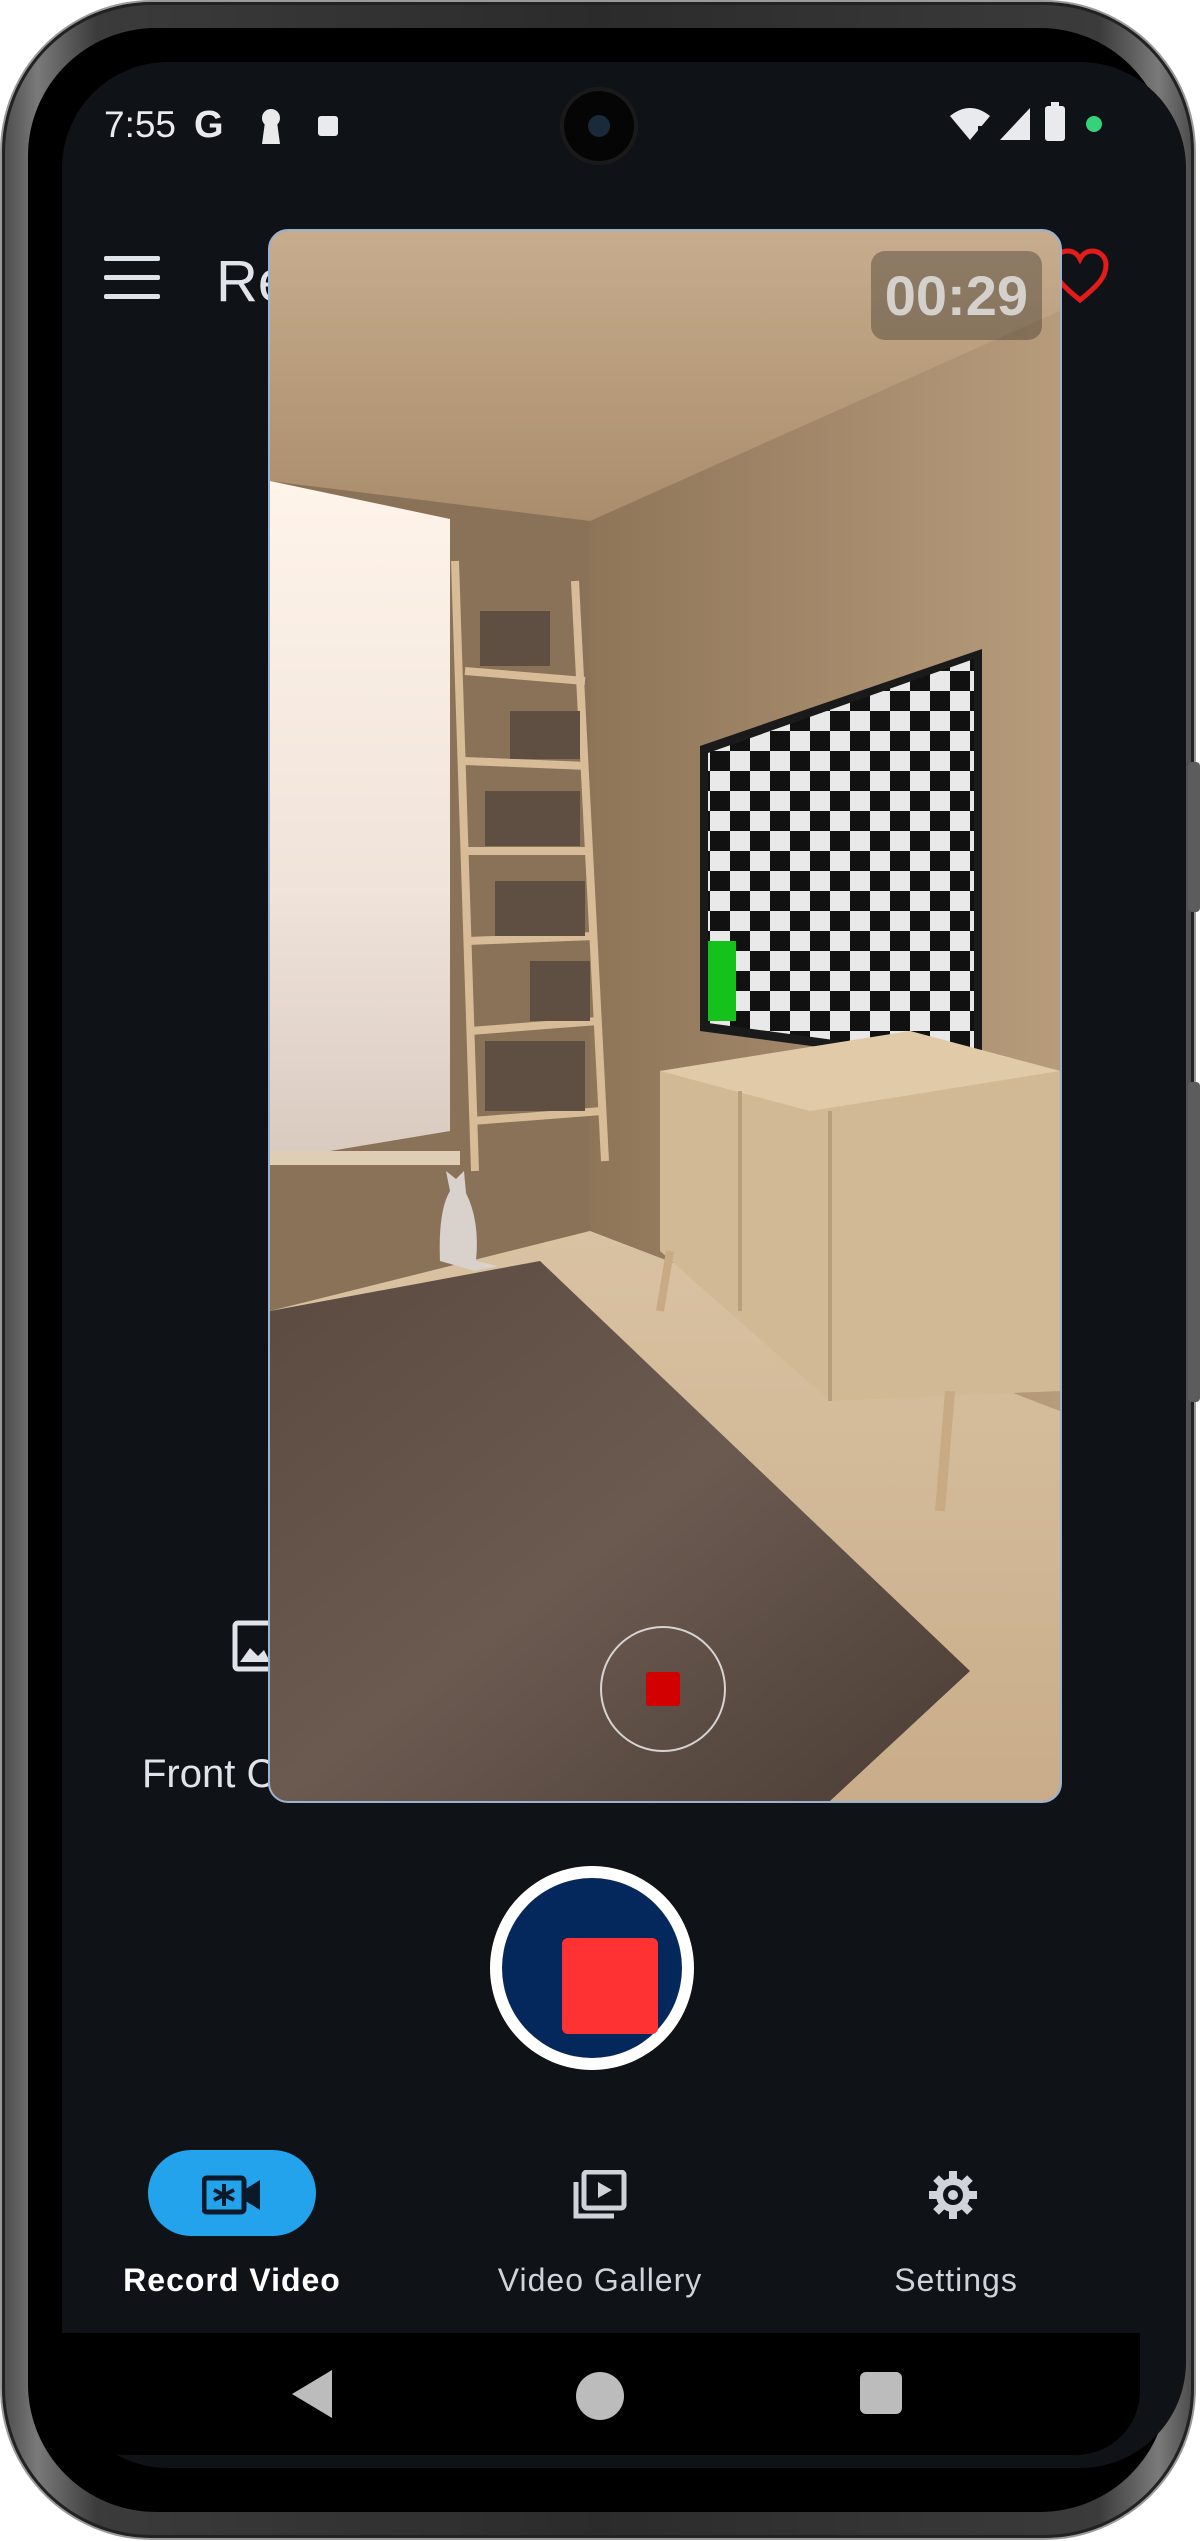 The image size is (1200, 2541). I want to click on stop-recording-button, so click(592, 1968).